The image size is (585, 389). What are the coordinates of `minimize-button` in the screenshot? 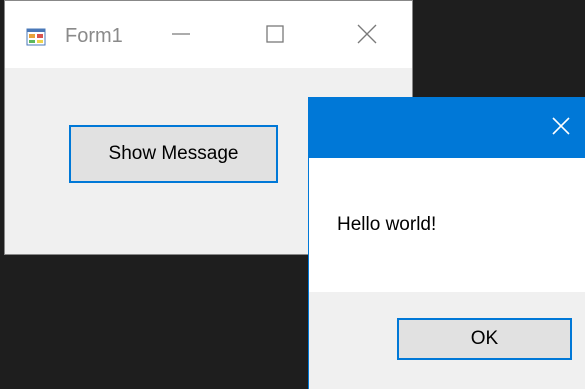 It's located at (181, 36).